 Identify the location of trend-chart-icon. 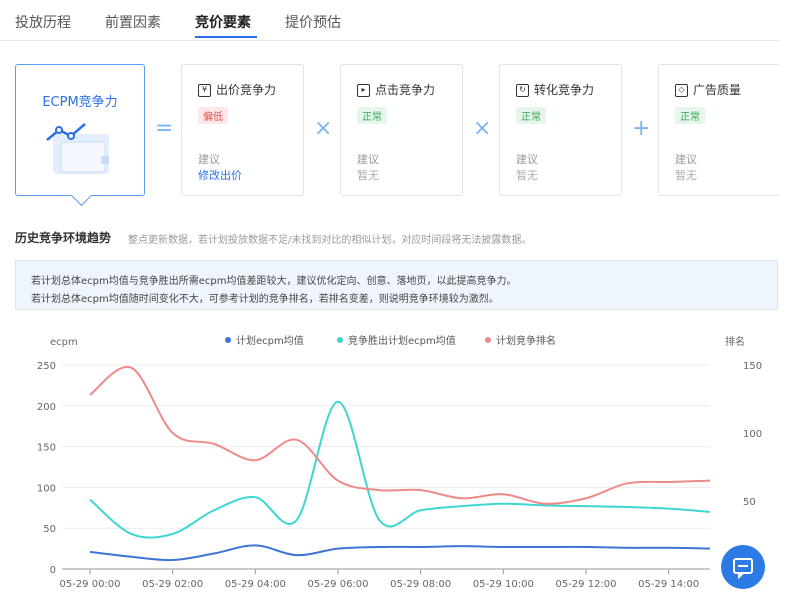
(77, 148).